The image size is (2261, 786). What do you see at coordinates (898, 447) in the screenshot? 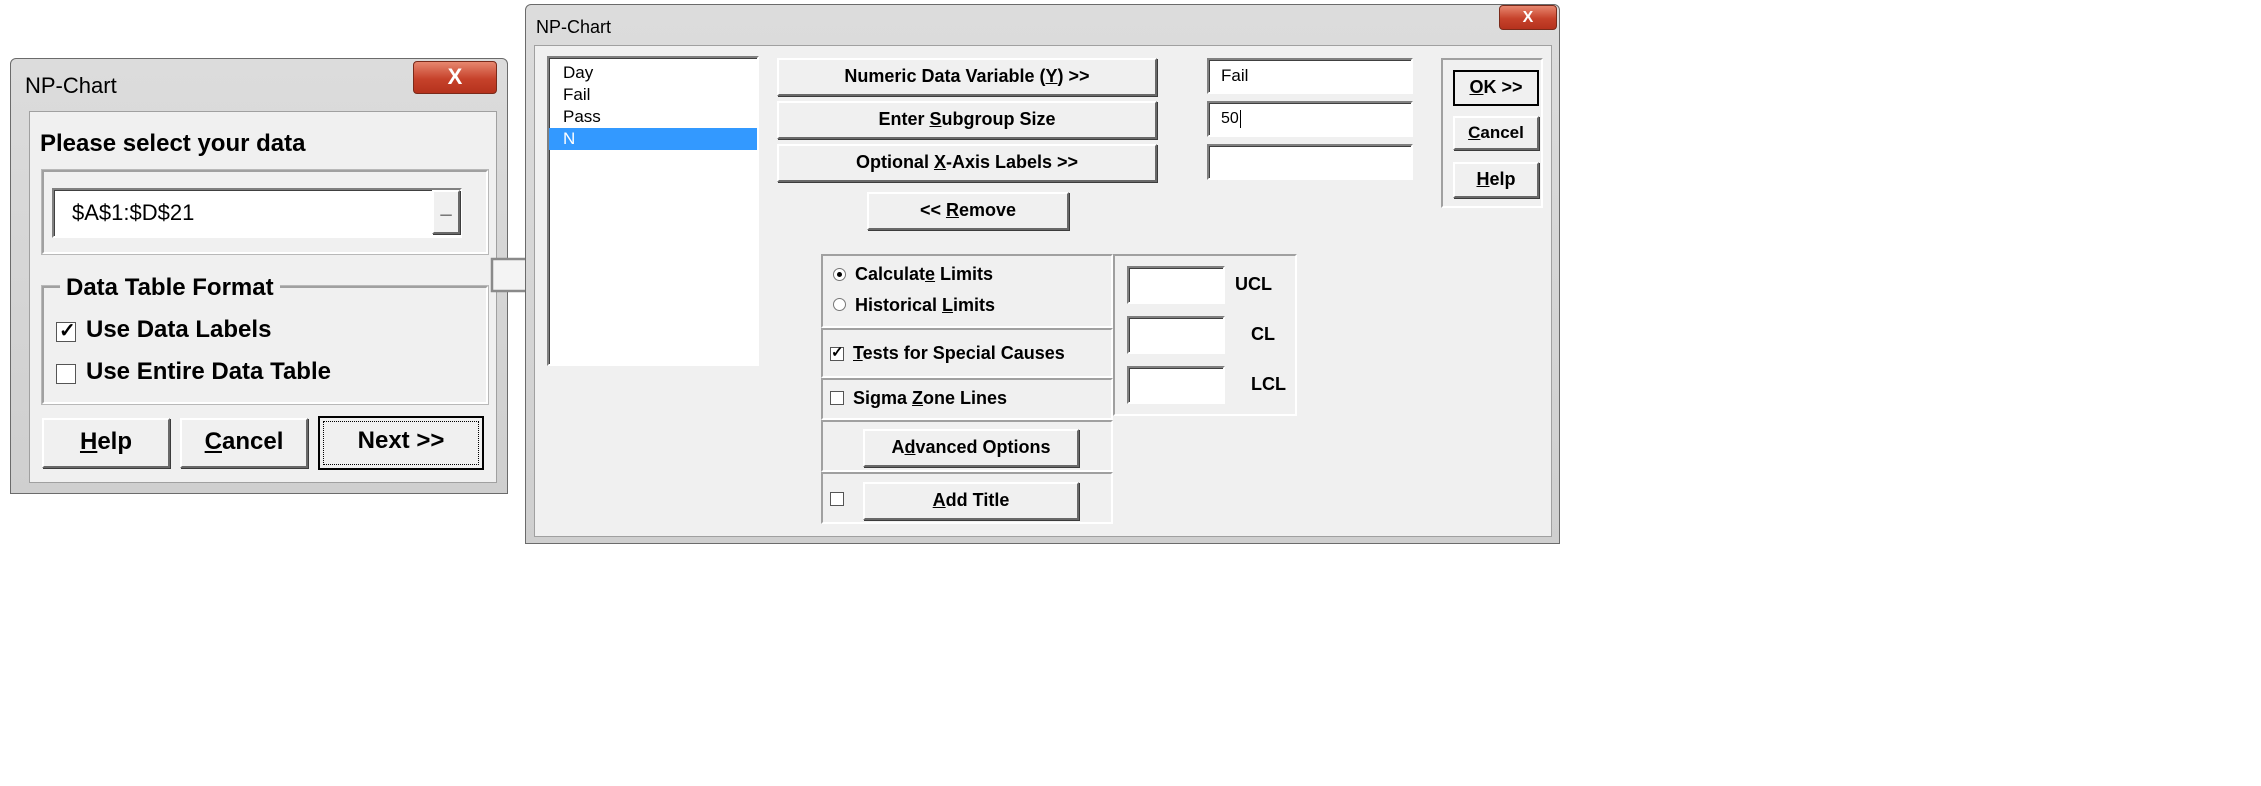
I see `adv-label-pre: A` at bounding box center [898, 447].